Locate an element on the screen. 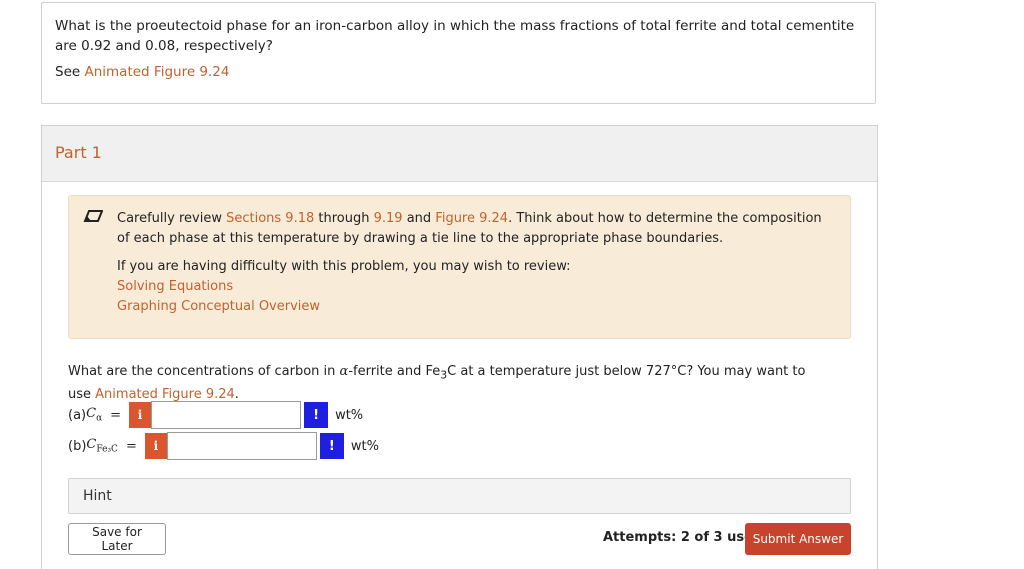  save-for-later-button: Save for Later is located at coordinates (117, 539).